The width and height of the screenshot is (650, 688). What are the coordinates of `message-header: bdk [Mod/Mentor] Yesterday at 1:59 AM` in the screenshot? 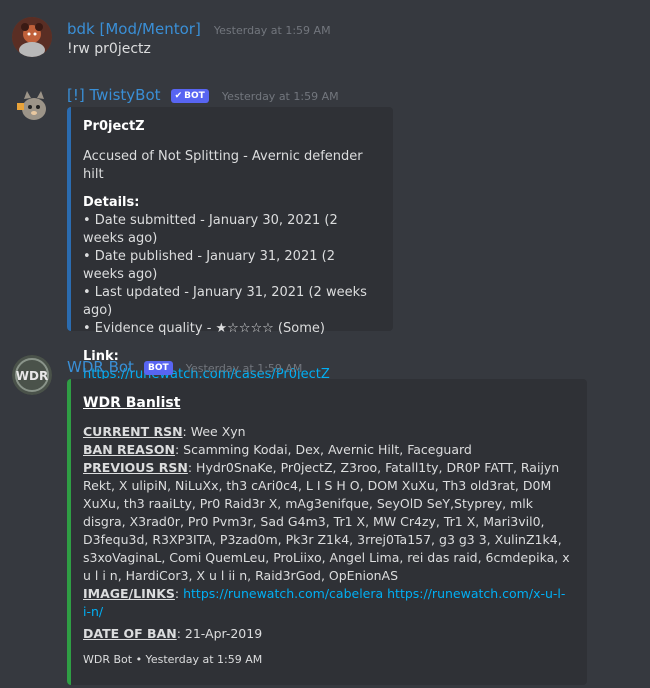 It's located at (199, 28).